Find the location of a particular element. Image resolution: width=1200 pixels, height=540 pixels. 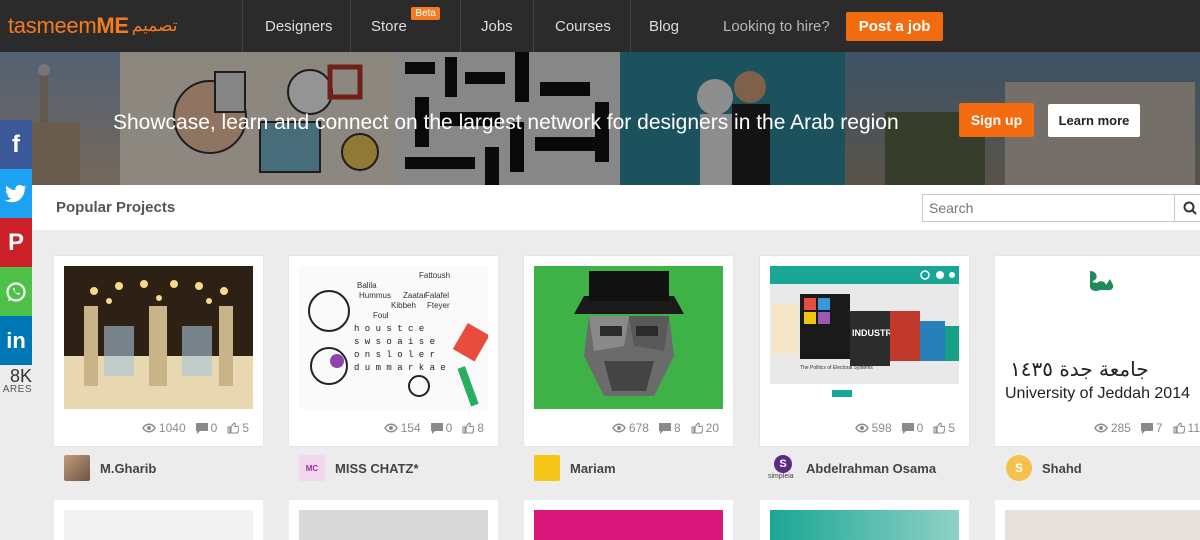

post-job-button: Post a job is located at coordinates (894, 26).